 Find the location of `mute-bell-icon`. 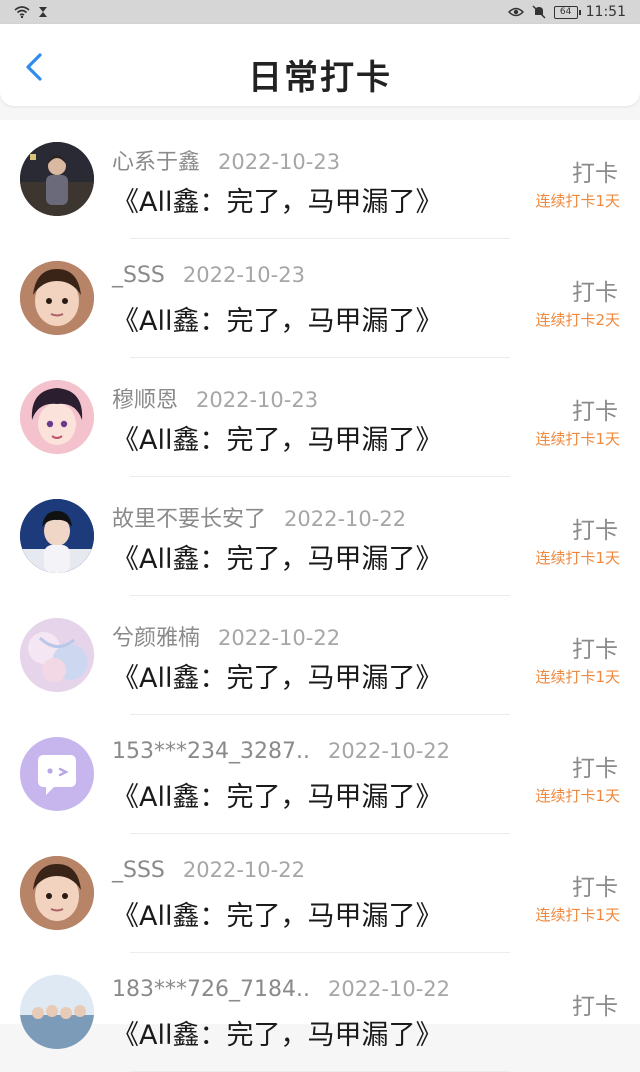

mute-bell-icon is located at coordinates (539, 12).